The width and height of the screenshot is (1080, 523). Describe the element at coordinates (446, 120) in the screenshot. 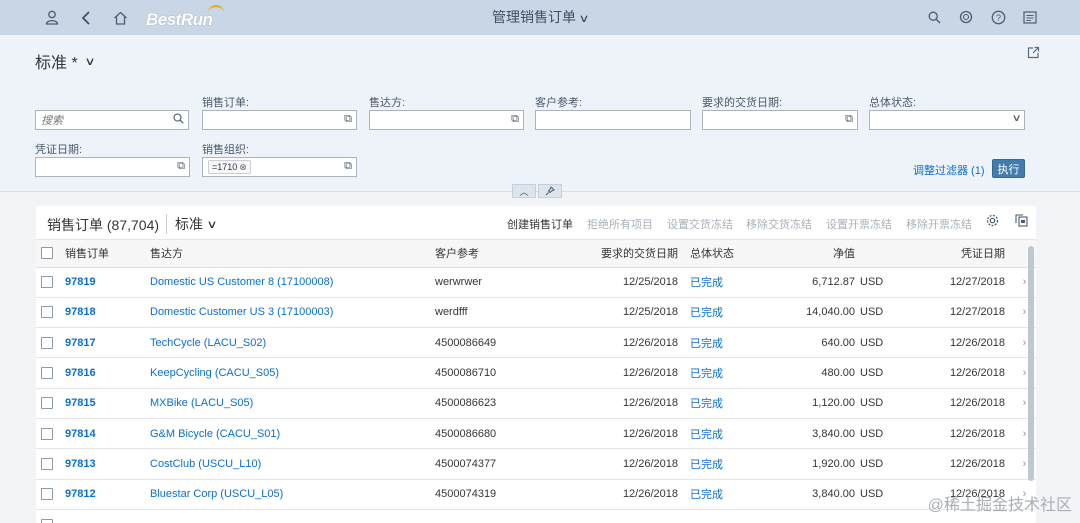

I see `sold-to-input: ⧉` at that location.